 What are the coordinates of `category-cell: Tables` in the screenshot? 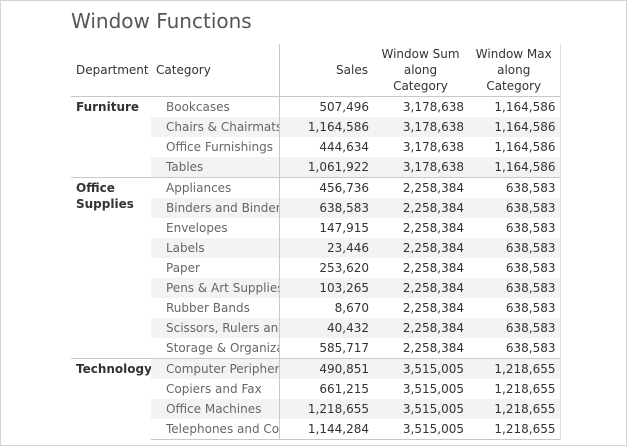 It's located at (215, 167).